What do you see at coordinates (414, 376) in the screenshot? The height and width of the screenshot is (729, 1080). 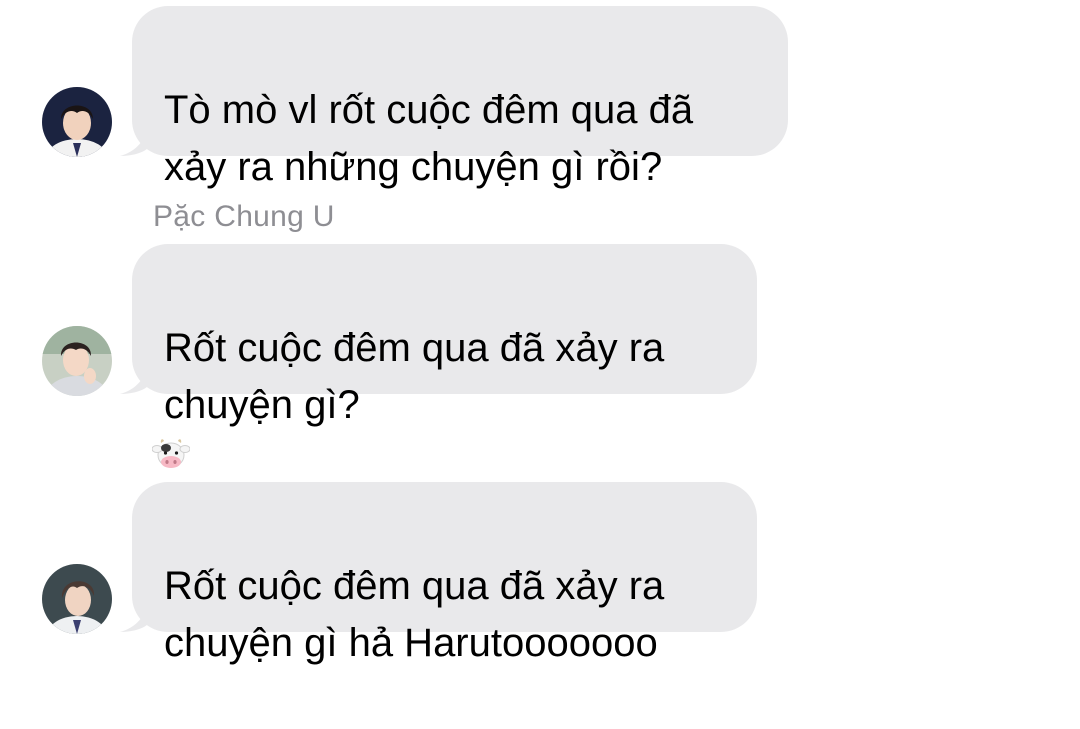 I see `message-text: Rốt cuộc đêm qua đã xảy ra chuyện gì?` at bounding box center [414, 376].